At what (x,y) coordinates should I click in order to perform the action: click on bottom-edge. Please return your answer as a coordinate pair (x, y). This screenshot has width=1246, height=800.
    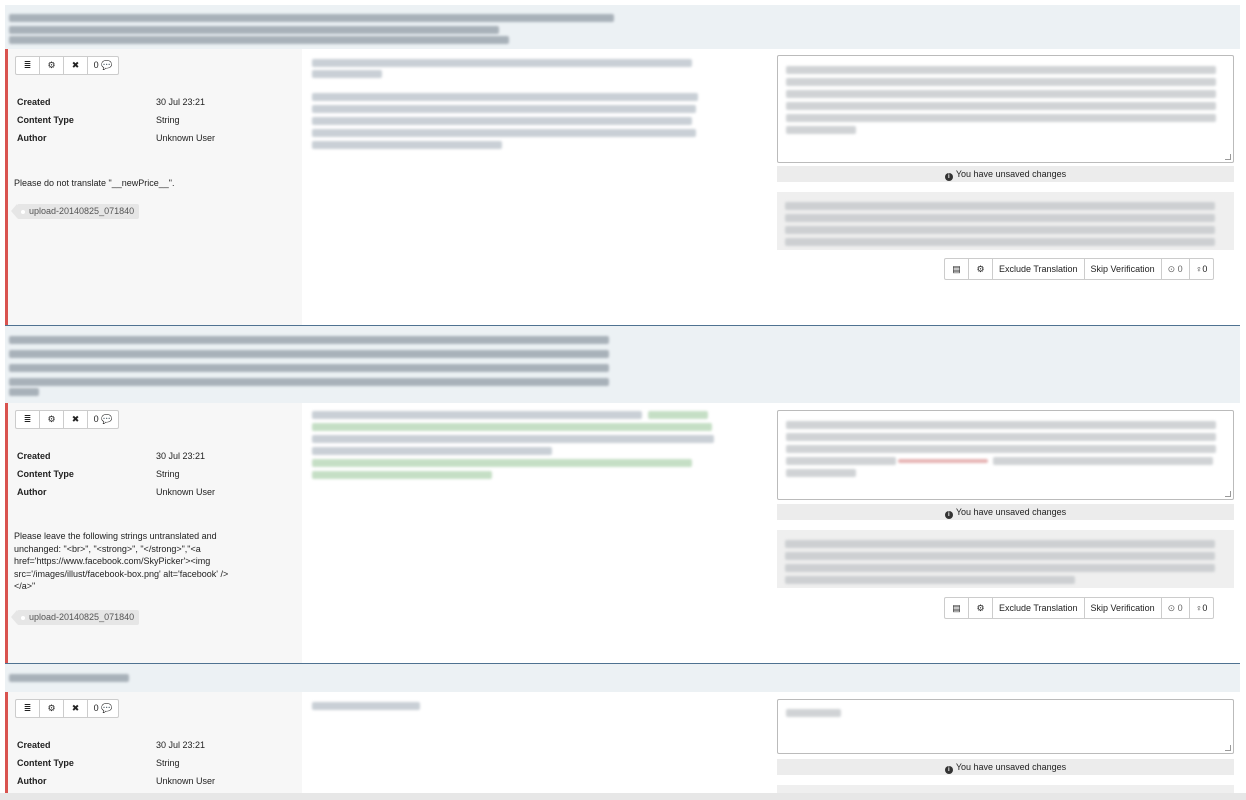
    Looking at the image, I should click on (623, 796).